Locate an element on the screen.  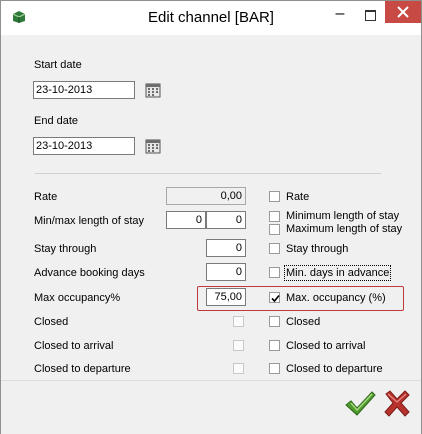
closed-to-arrival-value-checkbox is located at coordinates (238, 345).